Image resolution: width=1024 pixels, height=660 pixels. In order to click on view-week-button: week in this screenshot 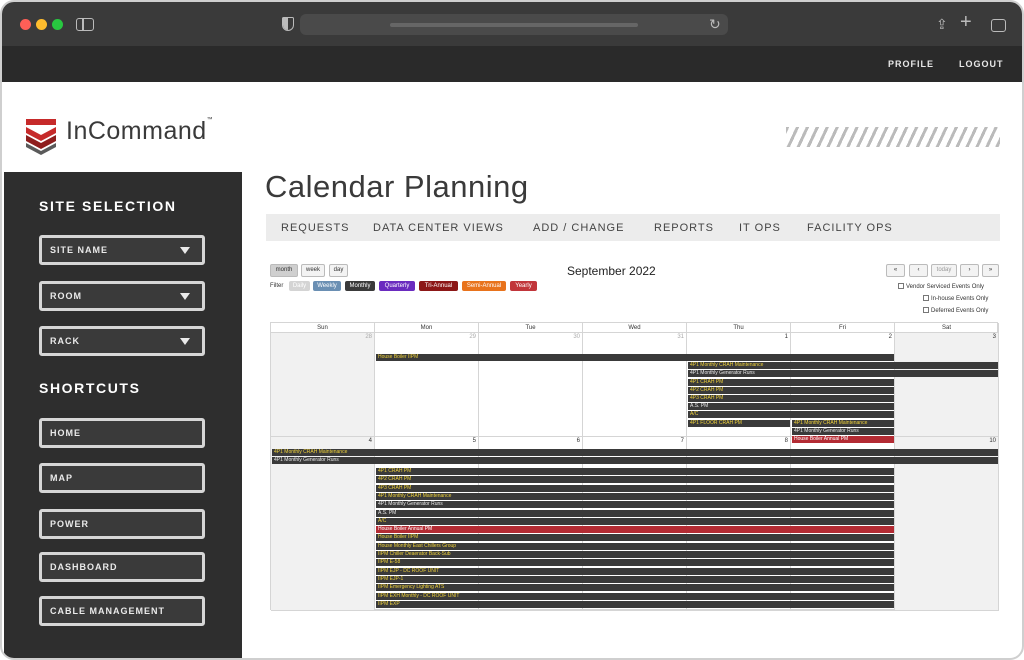, I will do `click(313, 270)`.